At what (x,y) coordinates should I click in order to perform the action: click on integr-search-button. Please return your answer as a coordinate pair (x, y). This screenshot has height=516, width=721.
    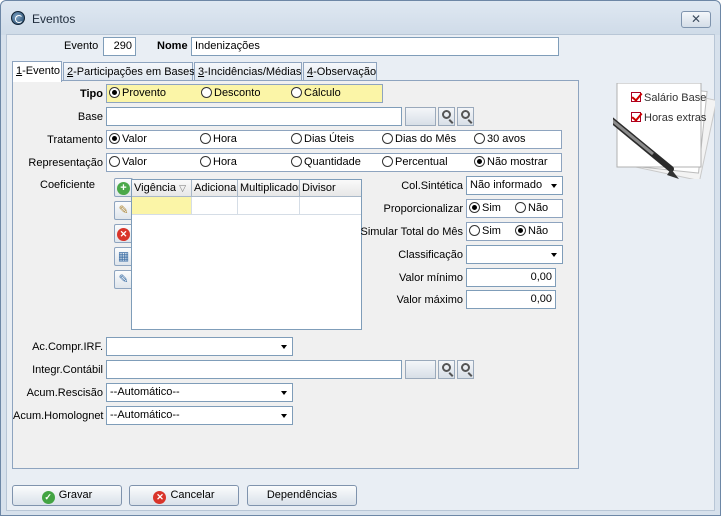
    Looking at the image, I should click on (446, 369).